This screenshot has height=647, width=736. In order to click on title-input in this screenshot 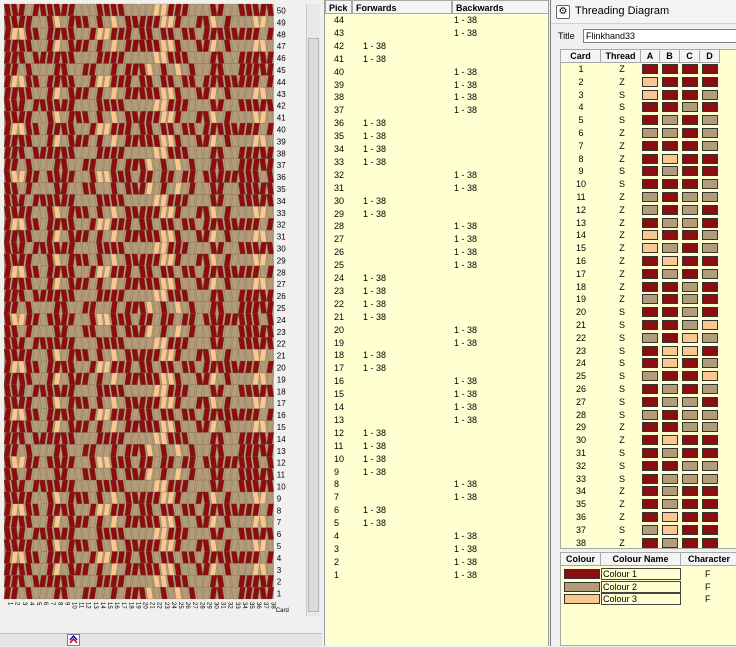, I will do `click(659, 36)`.